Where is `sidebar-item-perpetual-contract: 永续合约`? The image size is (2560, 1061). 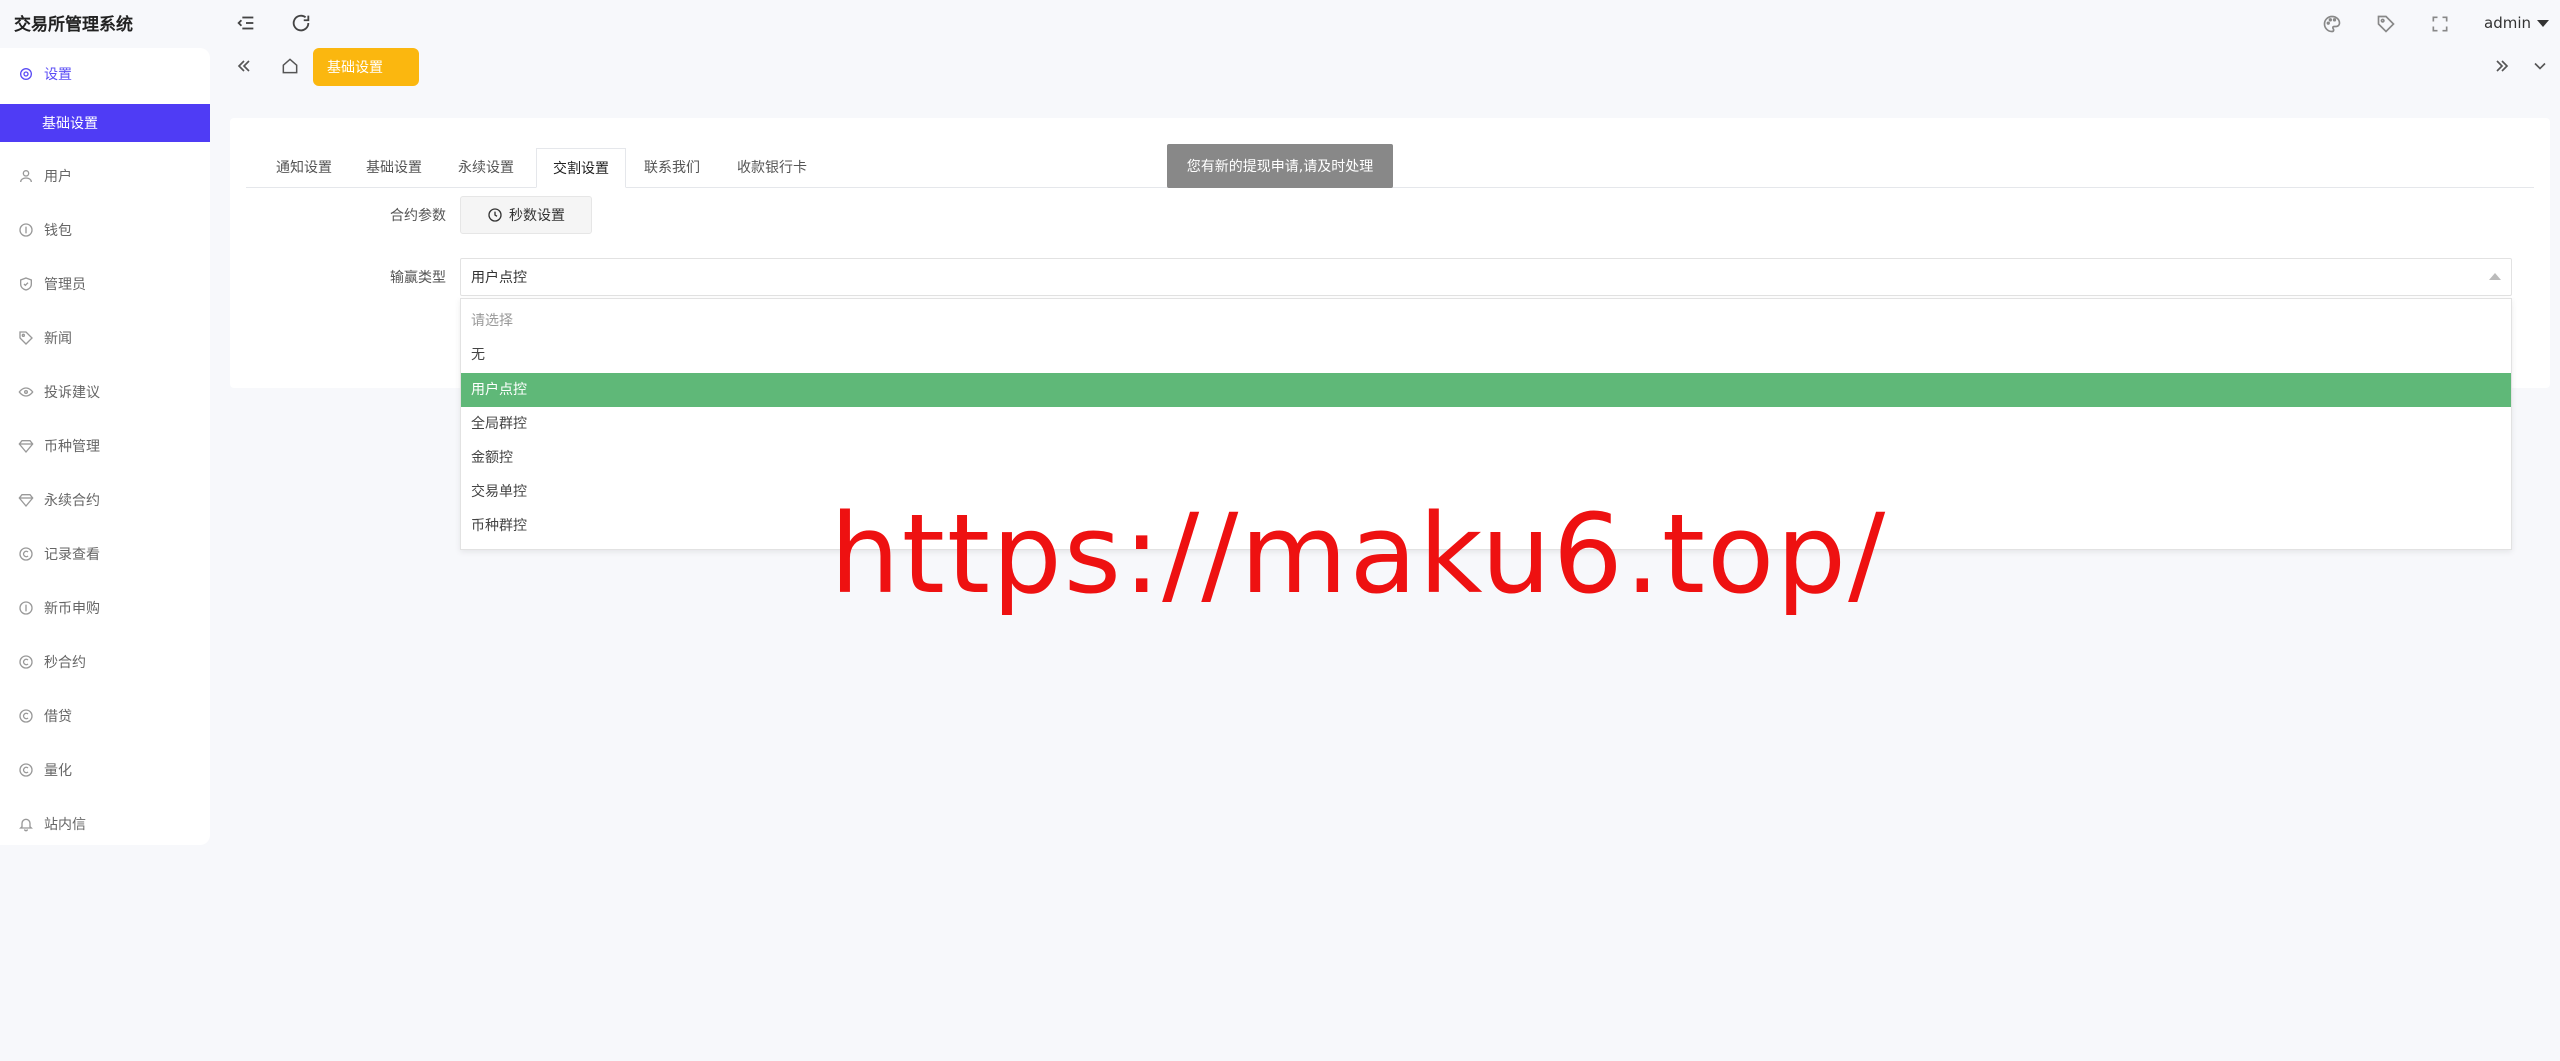 sidebar-item-perpetual-contract: 永续合约 is located at coordinates (105, 500).